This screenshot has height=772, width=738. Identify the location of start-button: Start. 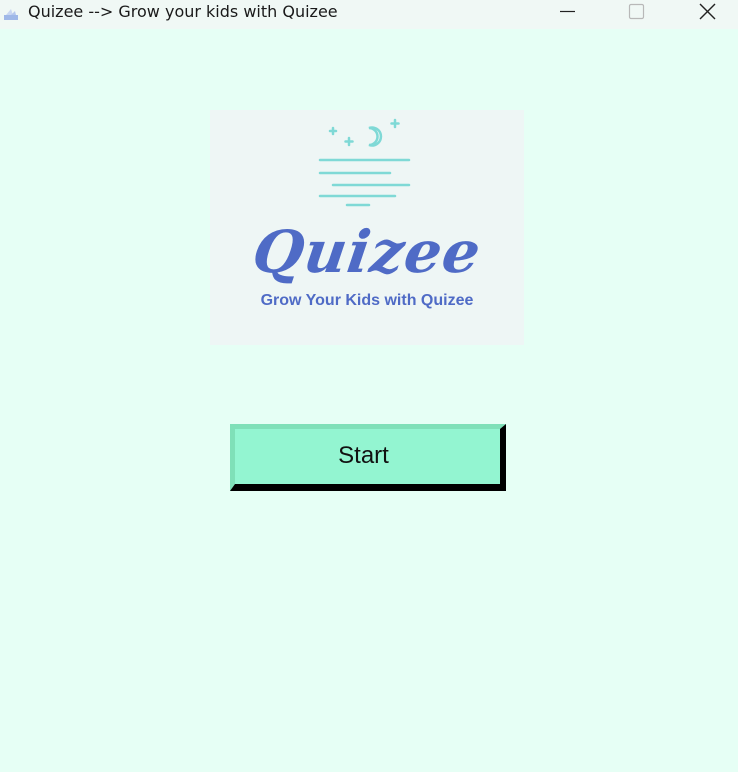
(368, 457).